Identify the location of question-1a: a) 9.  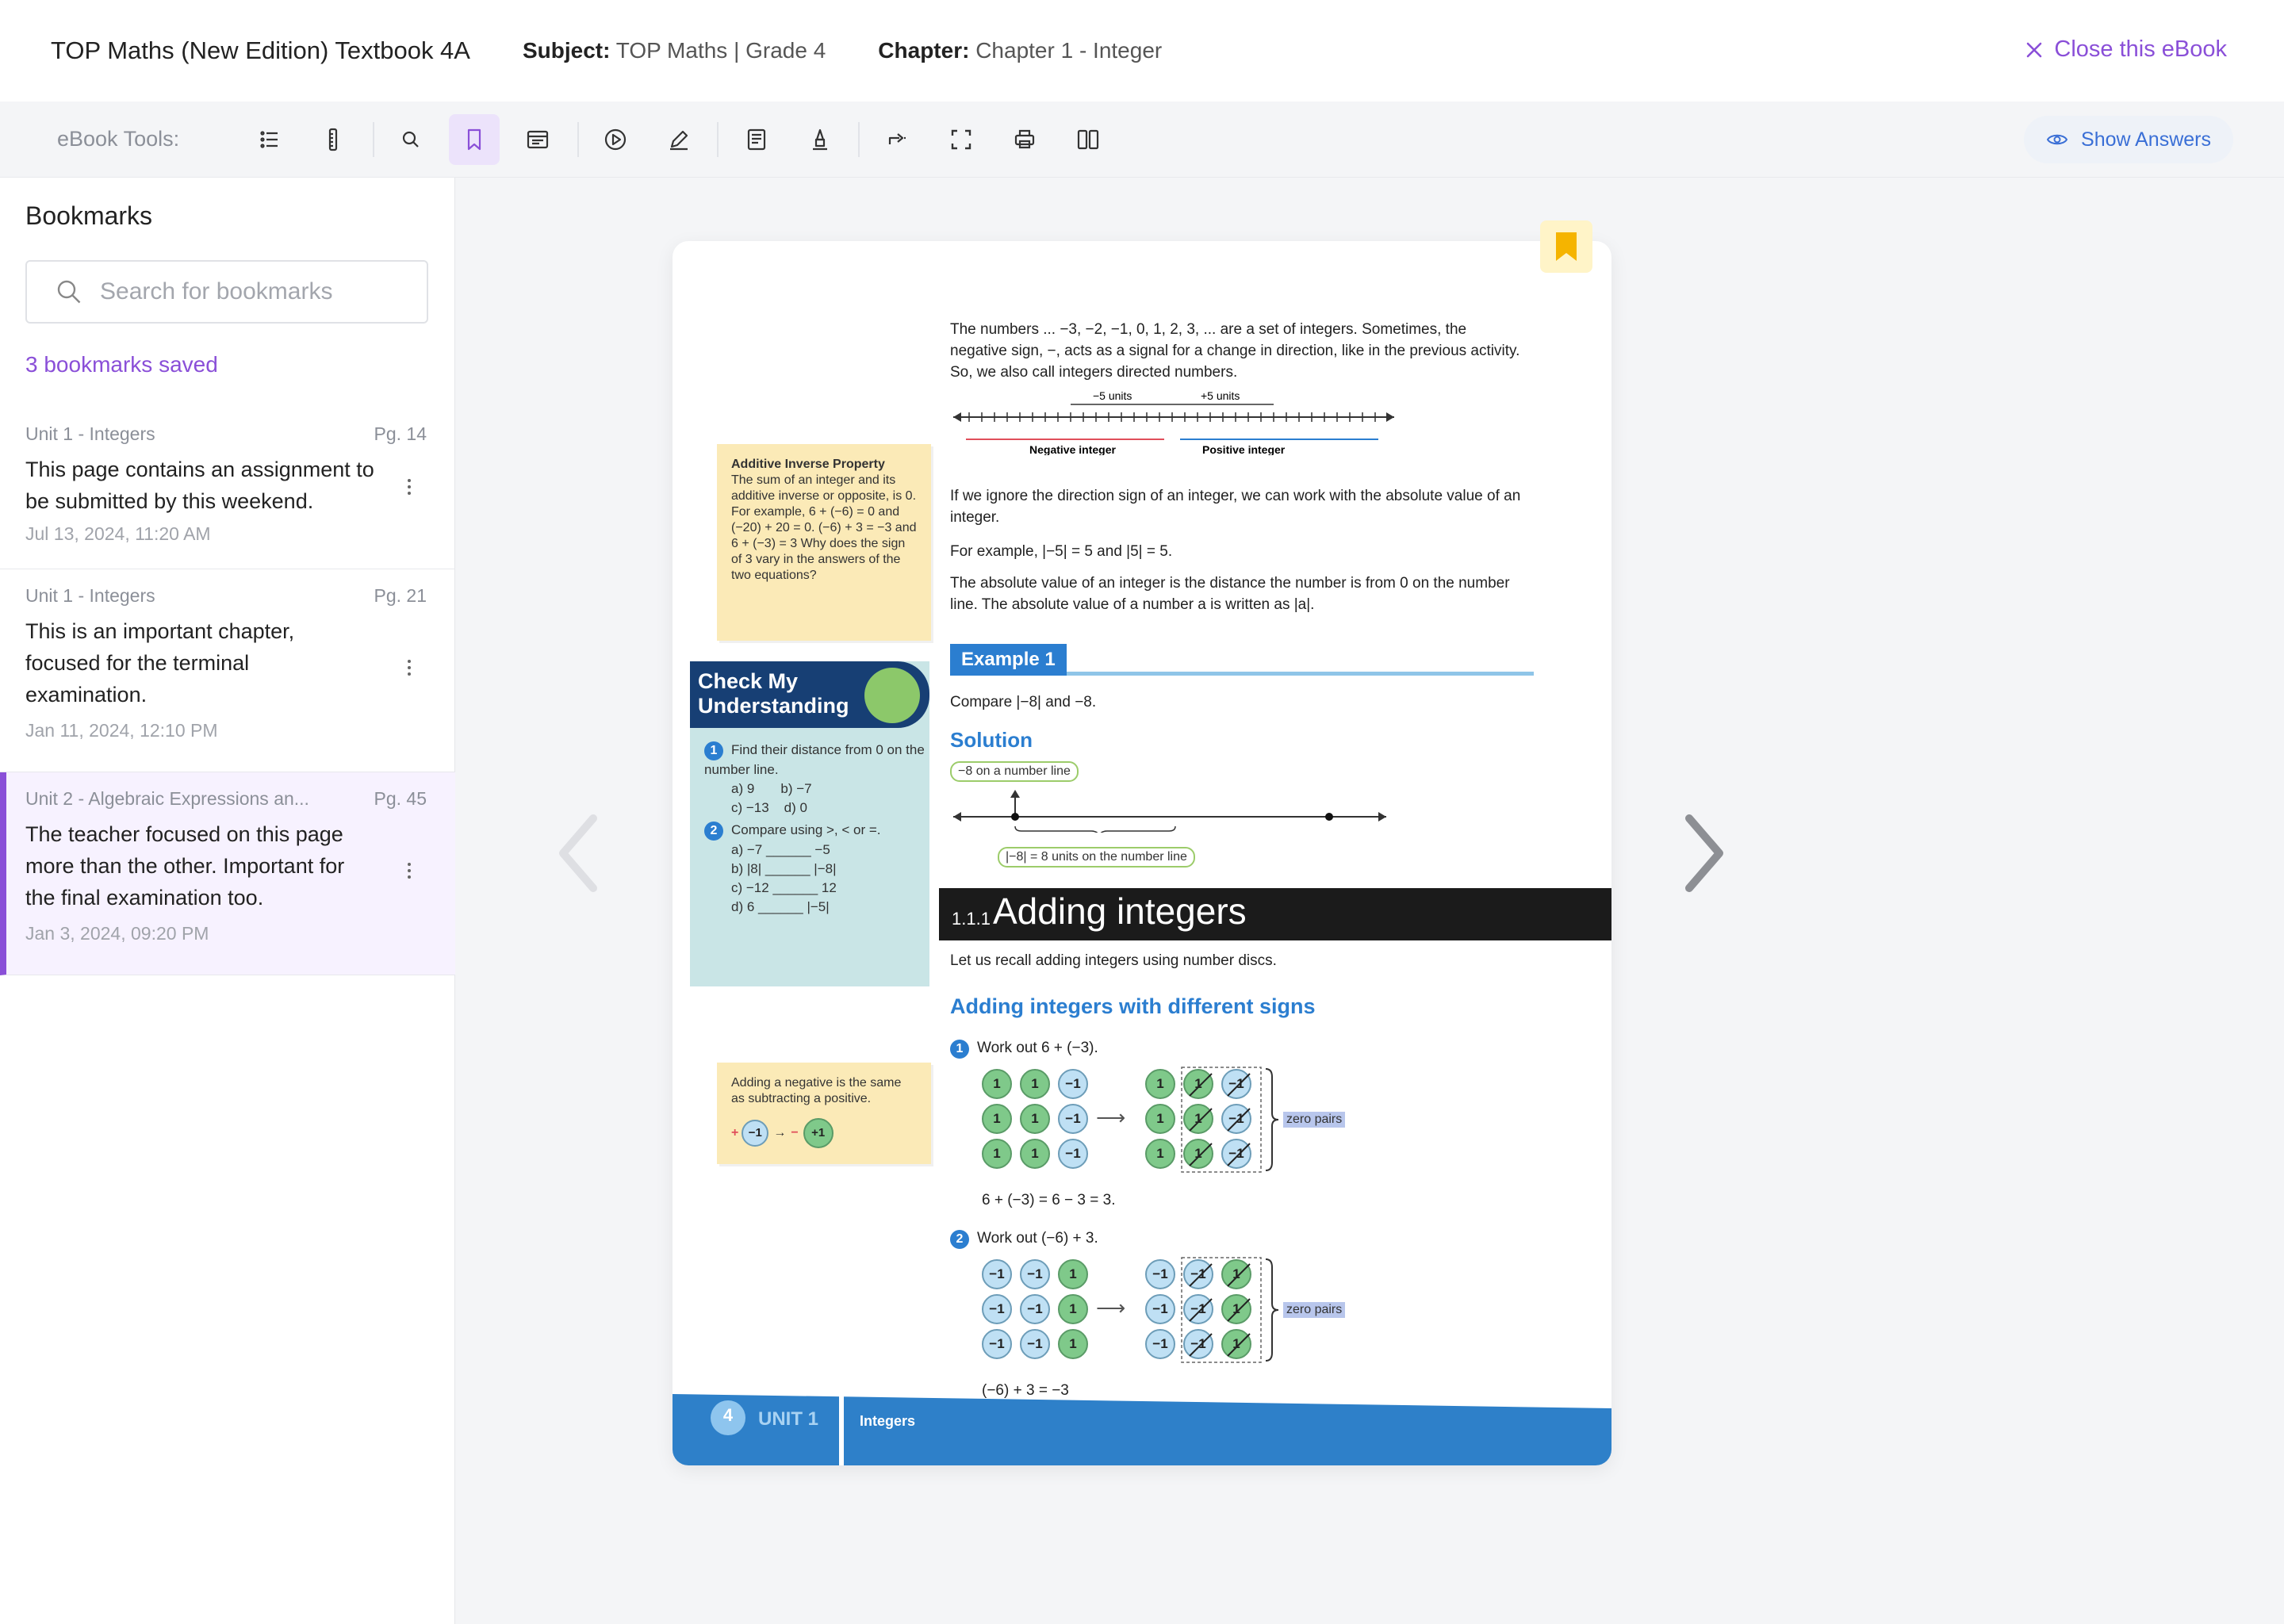
(743, 788).